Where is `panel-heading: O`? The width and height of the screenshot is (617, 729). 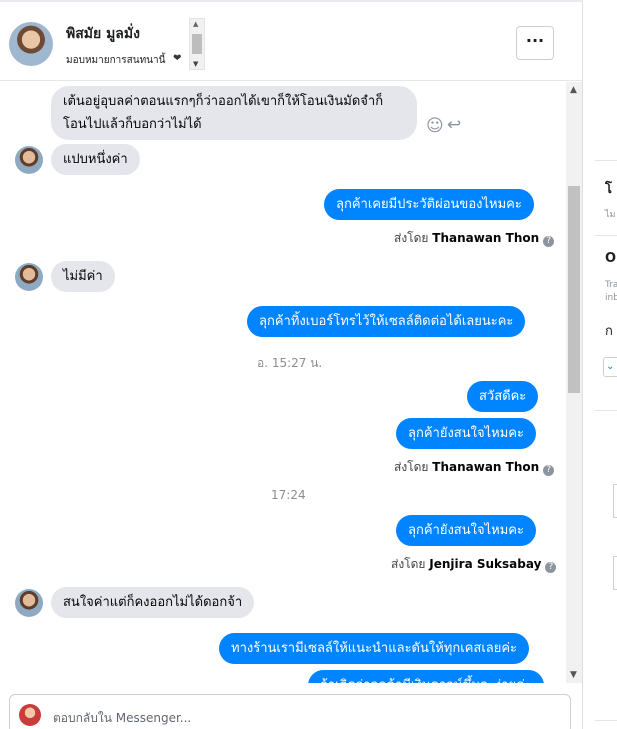 panel-heading: O is located at coordinates (611, 258).